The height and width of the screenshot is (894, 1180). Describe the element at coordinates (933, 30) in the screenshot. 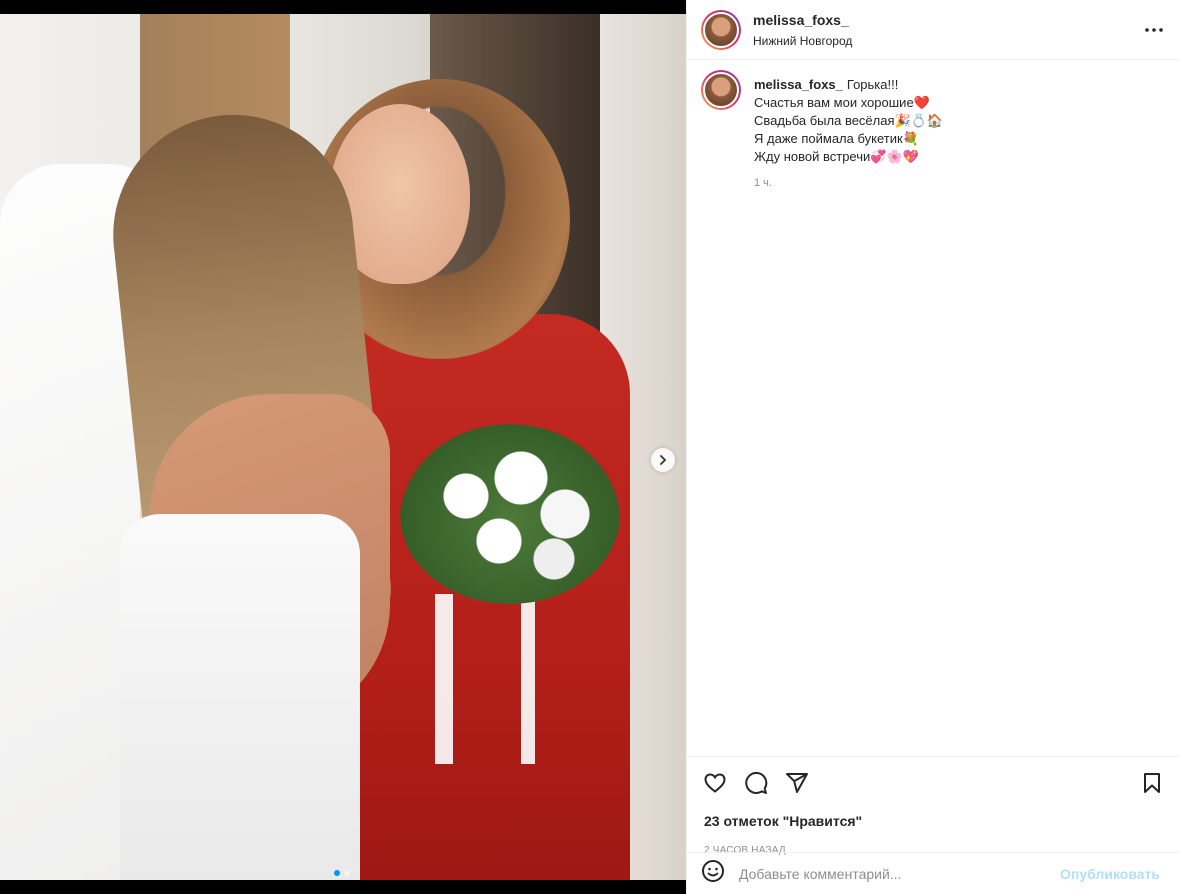

I see `post-header: melissa_foxs_ Нижний Новгород` at that location.